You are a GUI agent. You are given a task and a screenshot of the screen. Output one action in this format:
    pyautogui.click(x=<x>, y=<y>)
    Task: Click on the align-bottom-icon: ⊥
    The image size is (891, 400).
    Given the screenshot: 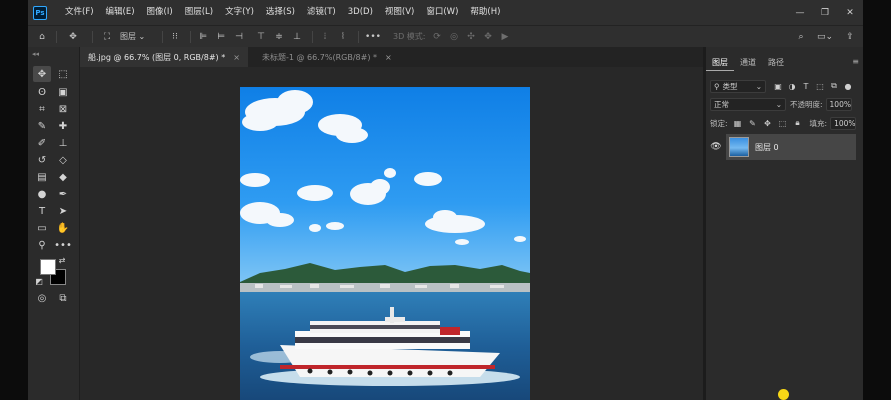 What is the action you would take?
    pyautogui.click(x=297, y=37)
    